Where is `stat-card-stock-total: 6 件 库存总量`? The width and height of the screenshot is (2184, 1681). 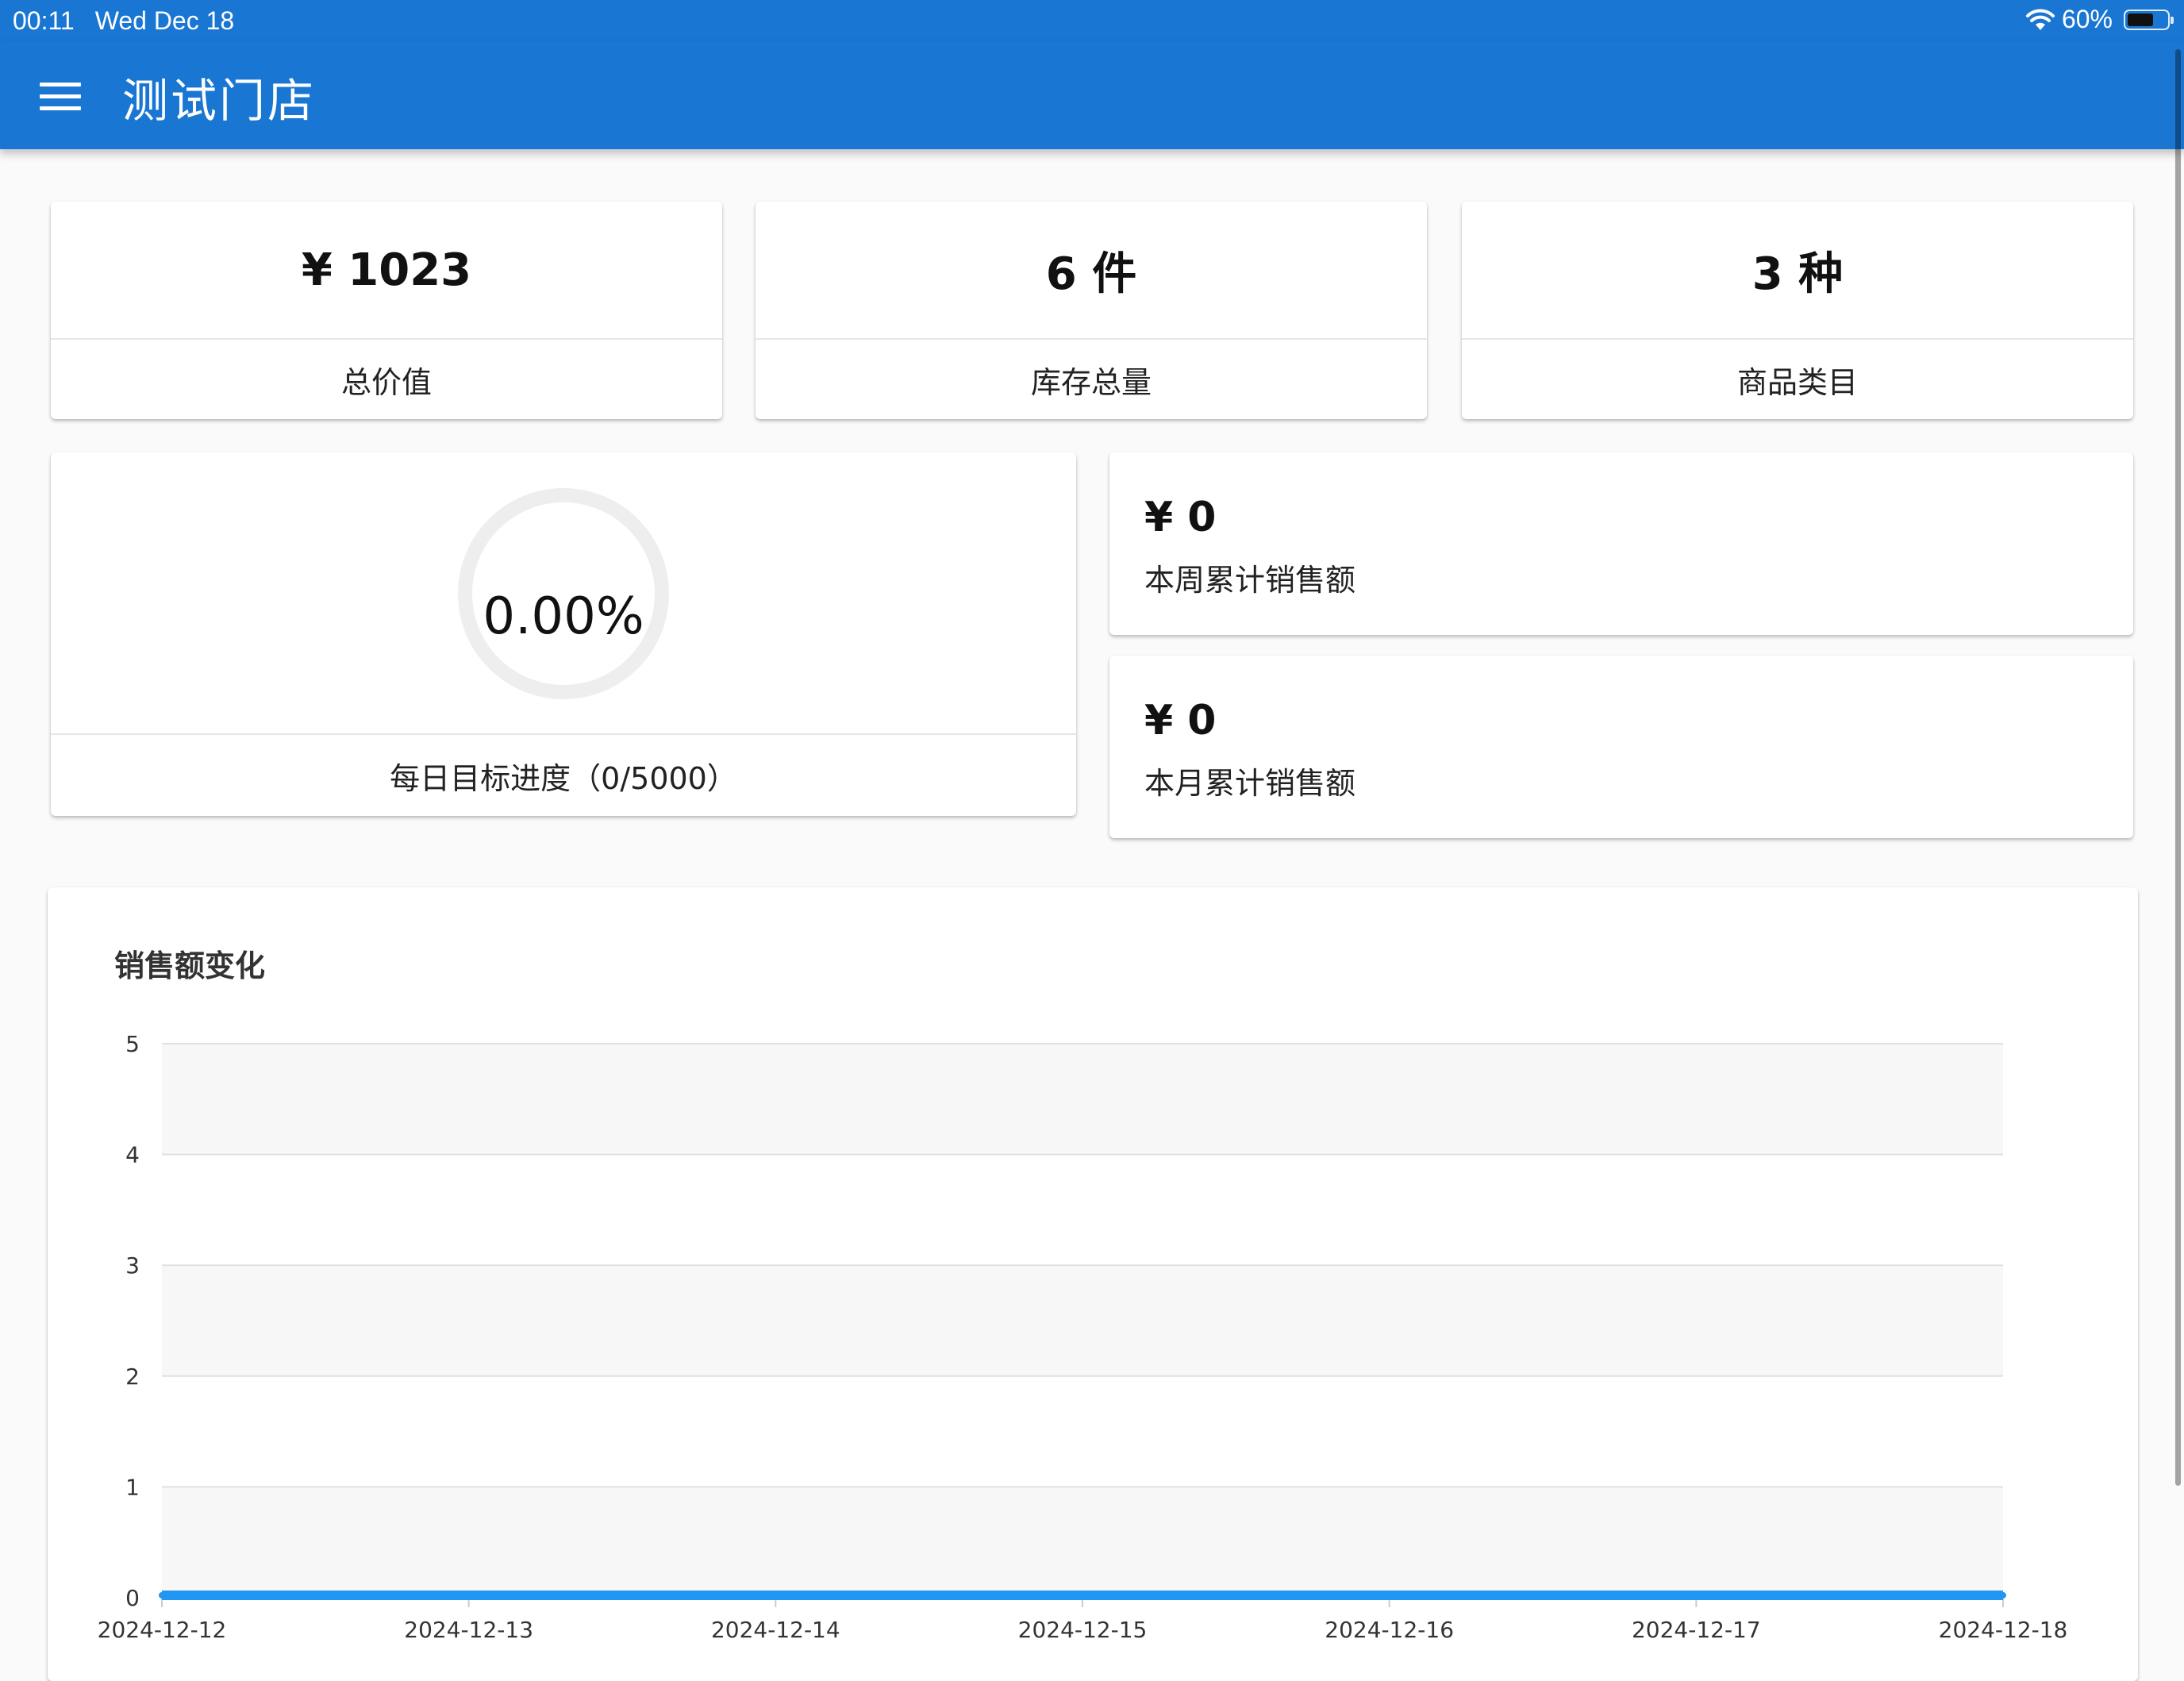
stat-card-stock-total: 6 件 库存总量 is located at coordinates (1091, 310).